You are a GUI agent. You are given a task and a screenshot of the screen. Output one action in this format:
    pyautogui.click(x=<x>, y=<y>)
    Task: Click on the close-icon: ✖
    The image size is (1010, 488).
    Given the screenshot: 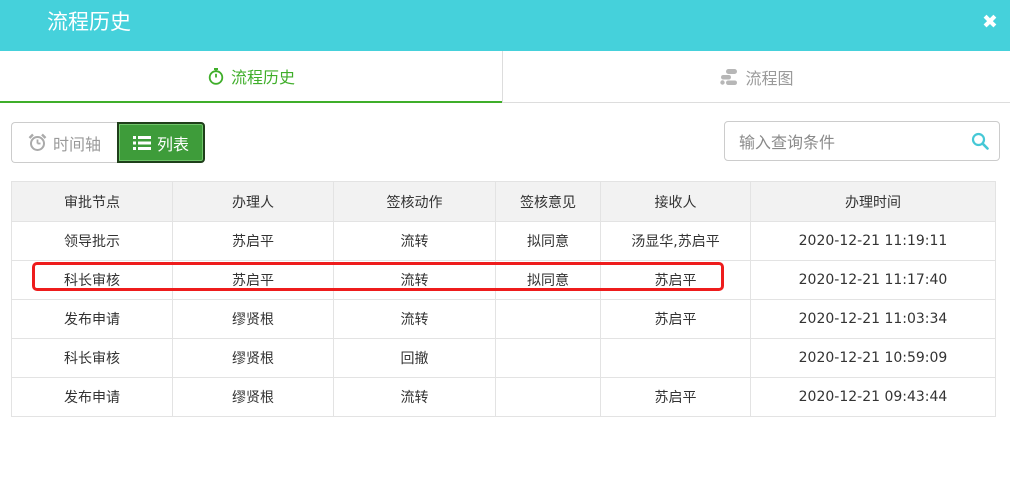 What is the action you would take?
    pyautogui.click(x=990, y=22)
    